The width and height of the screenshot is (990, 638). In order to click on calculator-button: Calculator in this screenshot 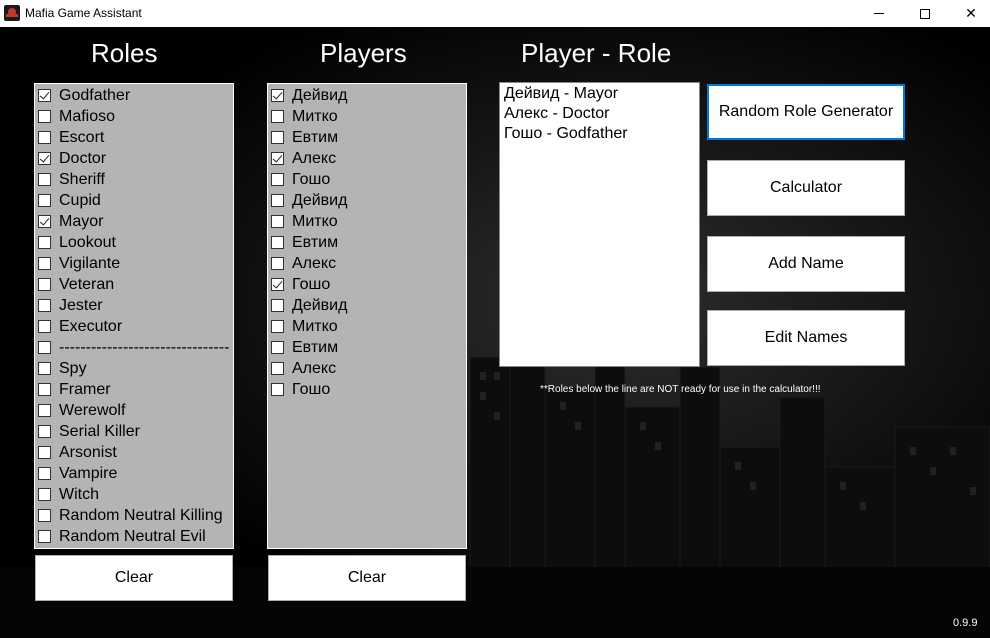, I will do `click(806, 188)`.